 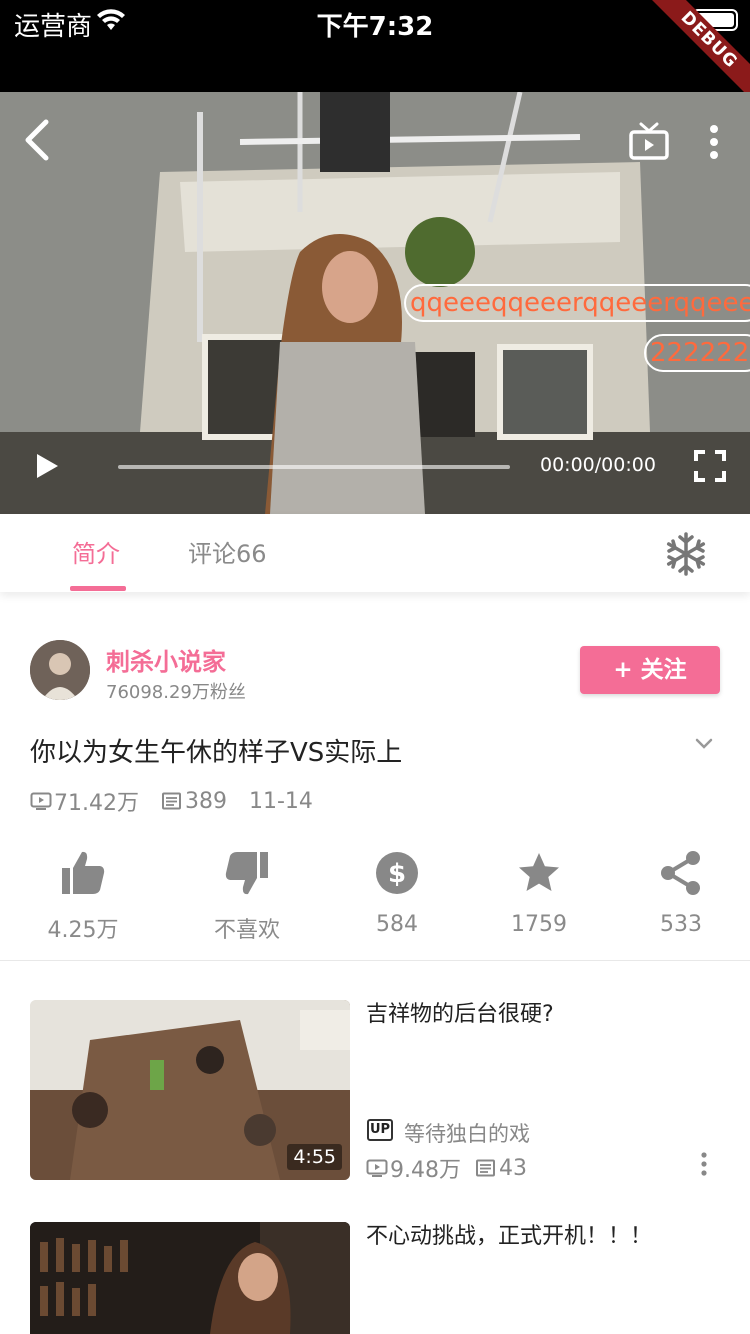 What do you see at coordinates (697, 353) in the screenshot?
I see `danmaku-comment: 222222` at bounding box center [697, 353].